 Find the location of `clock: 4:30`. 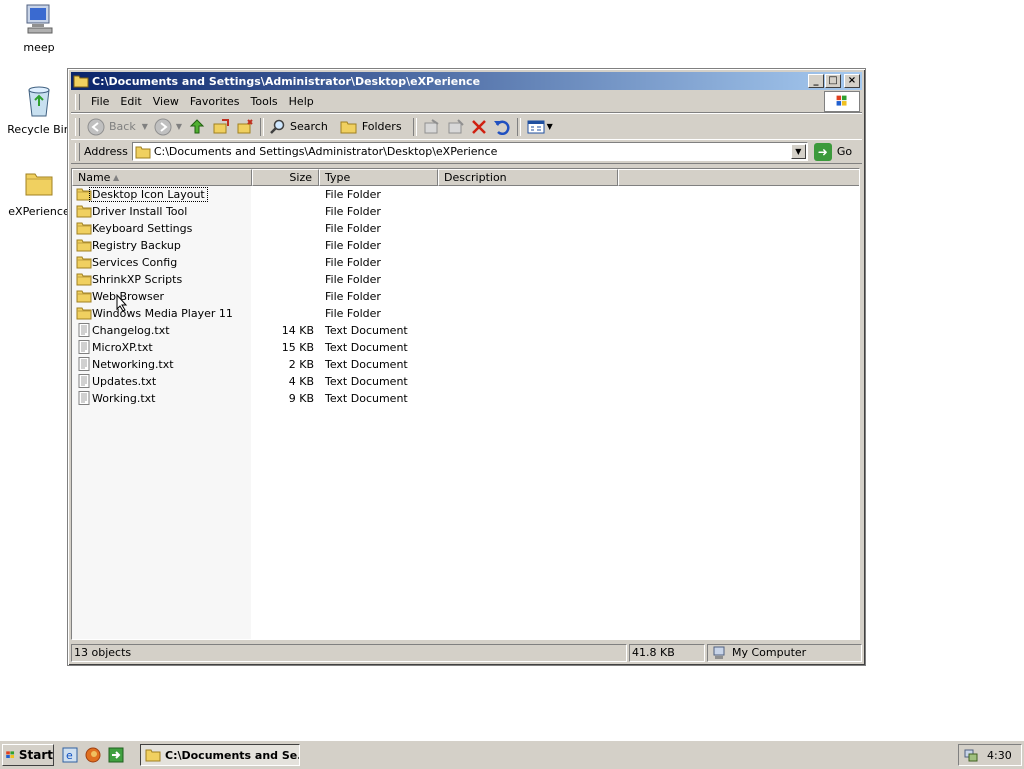

clock: 4:30 is located at coordinates (999, 755).